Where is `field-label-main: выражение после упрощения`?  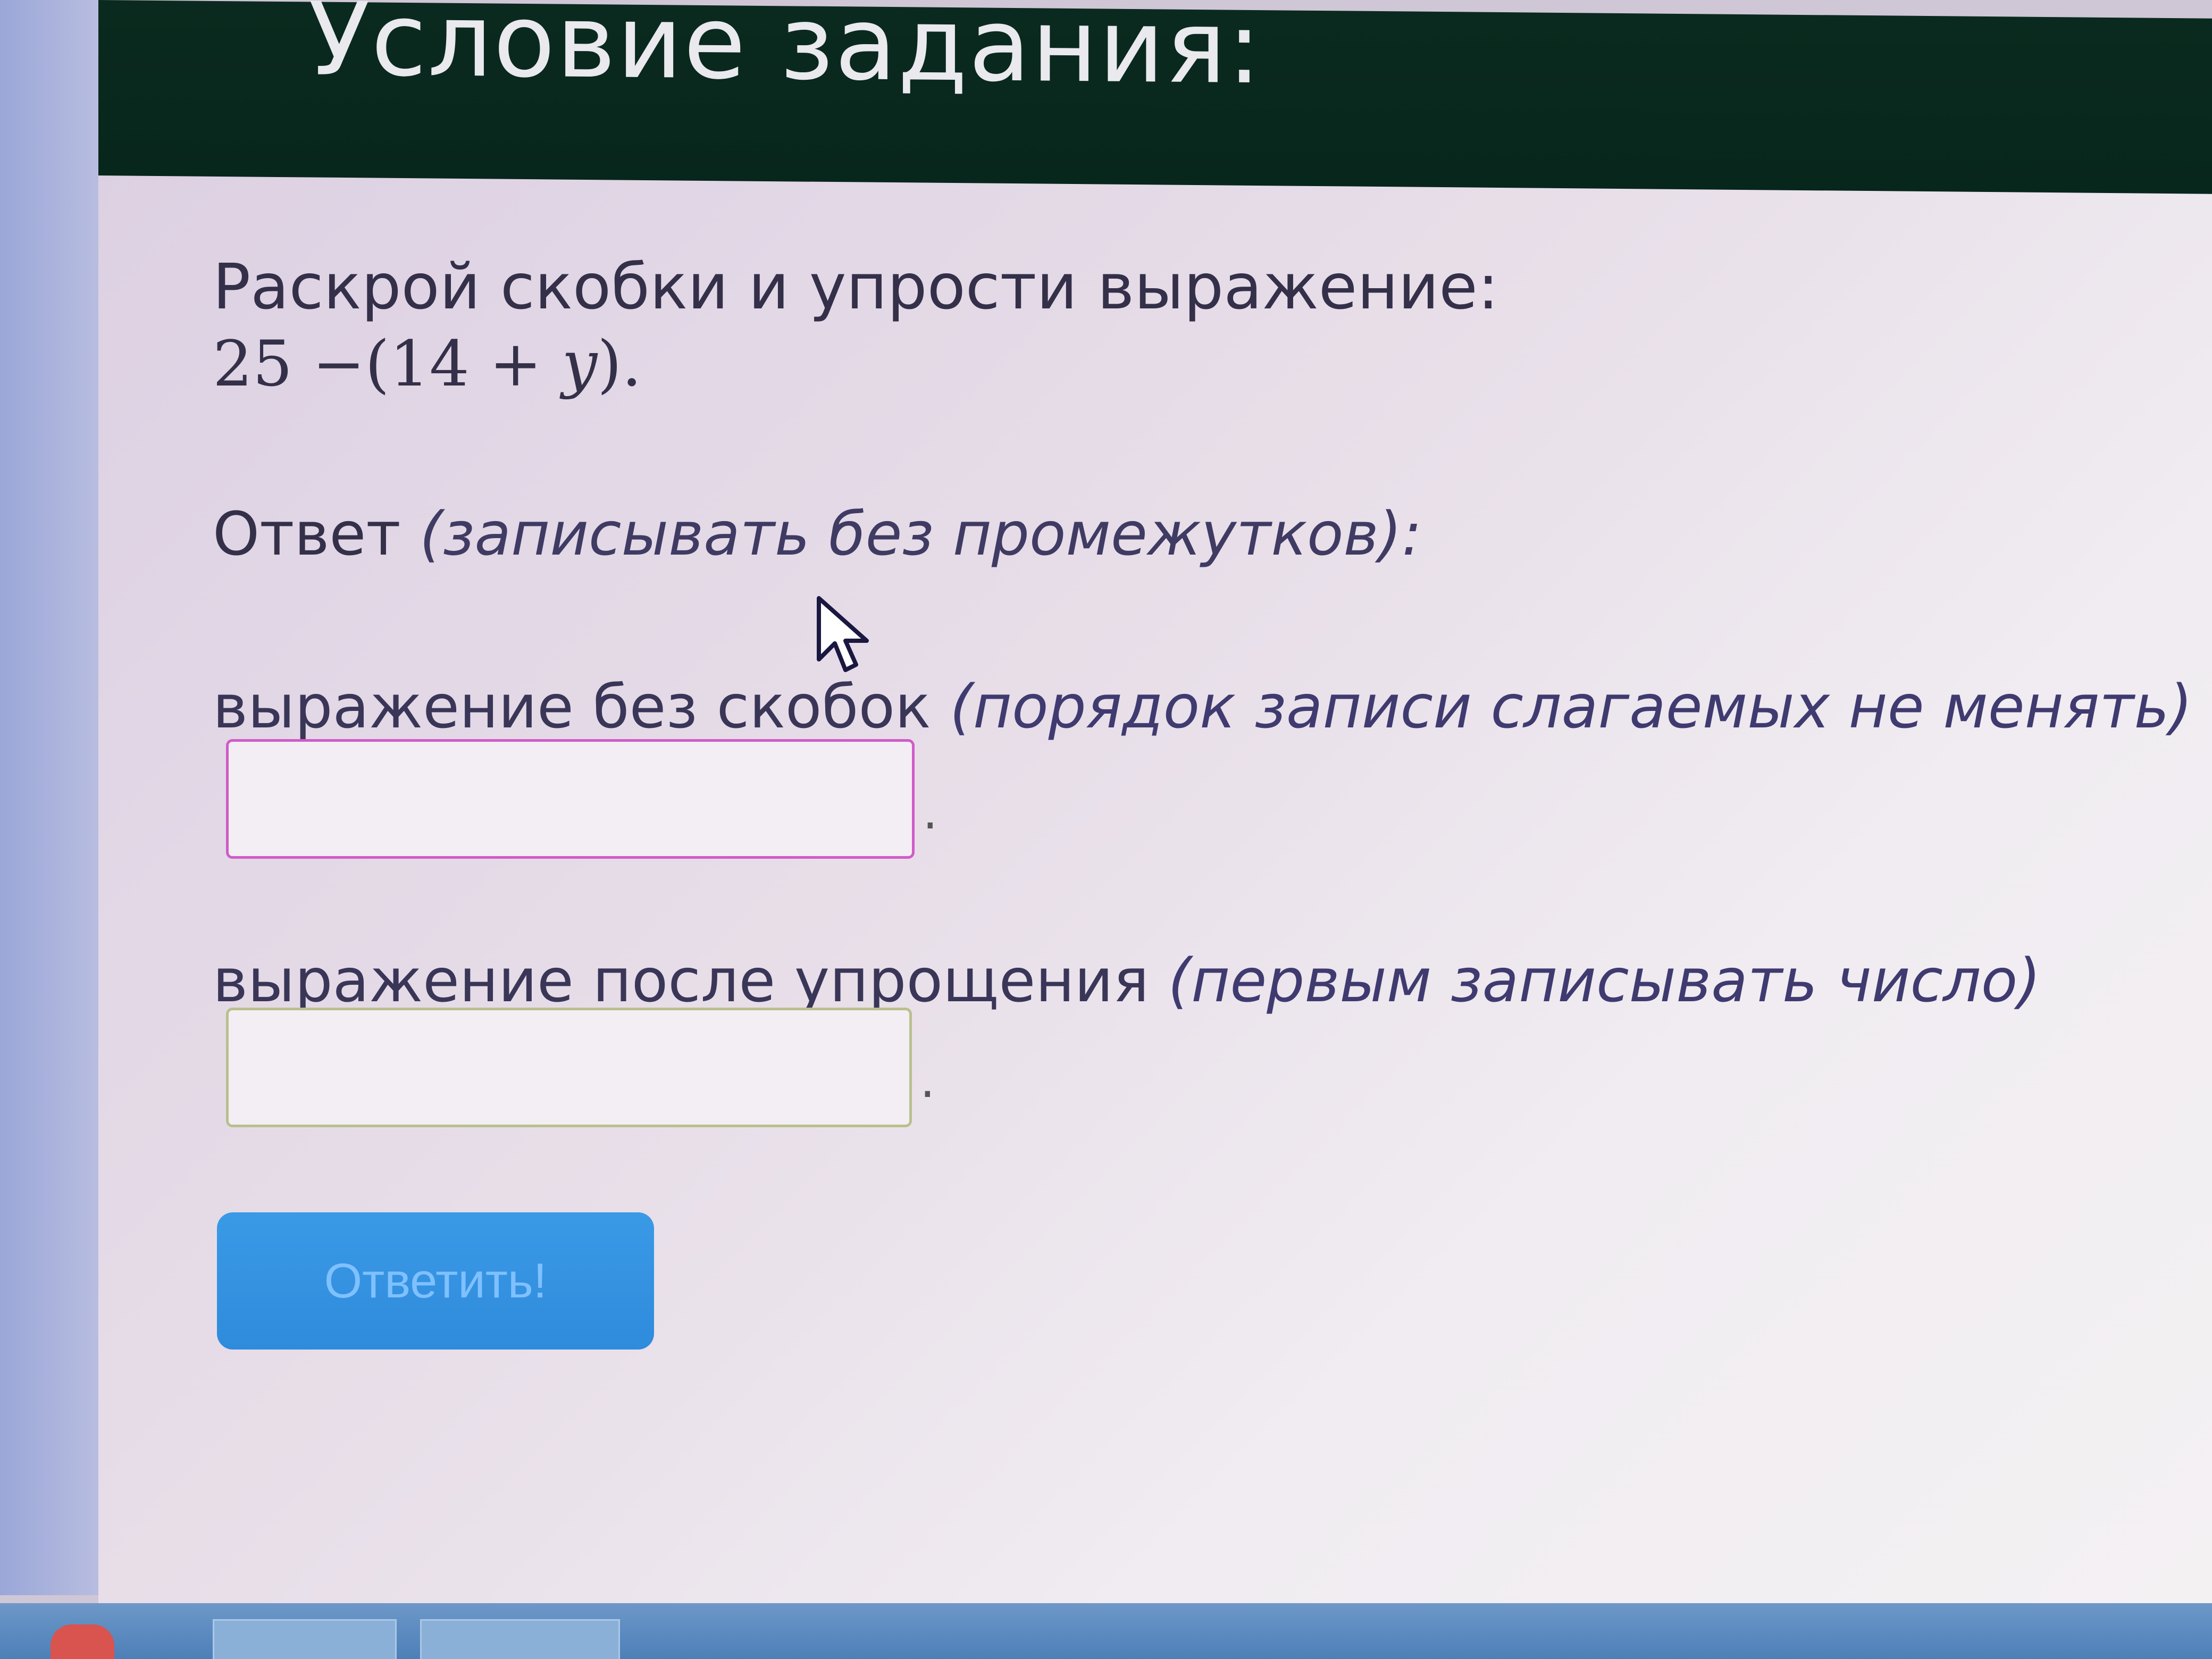
field-label-main: выражение после упрощения is located at coordinates (690, 981).